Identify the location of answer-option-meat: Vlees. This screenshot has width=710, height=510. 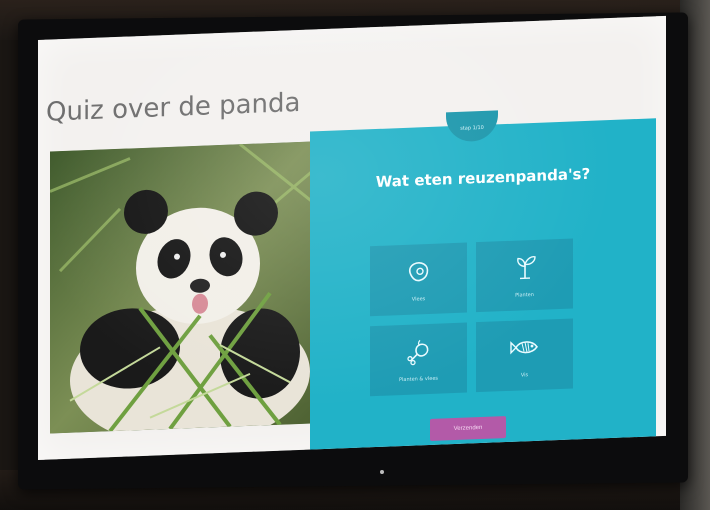
(418, 279).